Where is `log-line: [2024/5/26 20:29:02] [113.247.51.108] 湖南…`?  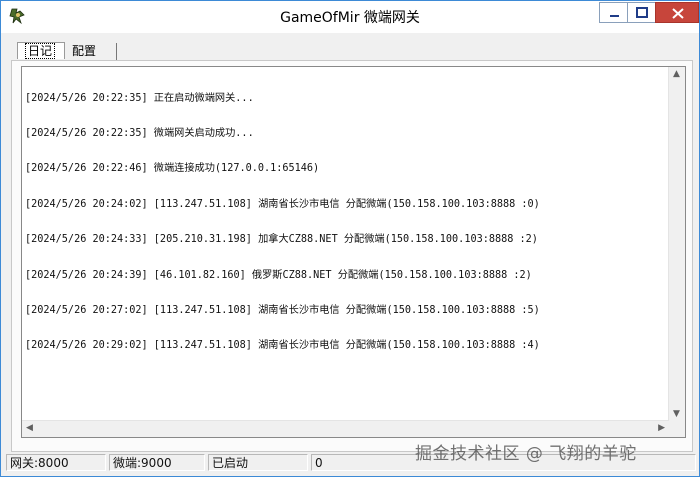 log-line: [2024/5/26 20:29:02] [113.247.51.108] 湖南… is located at coordinates (282, 346).